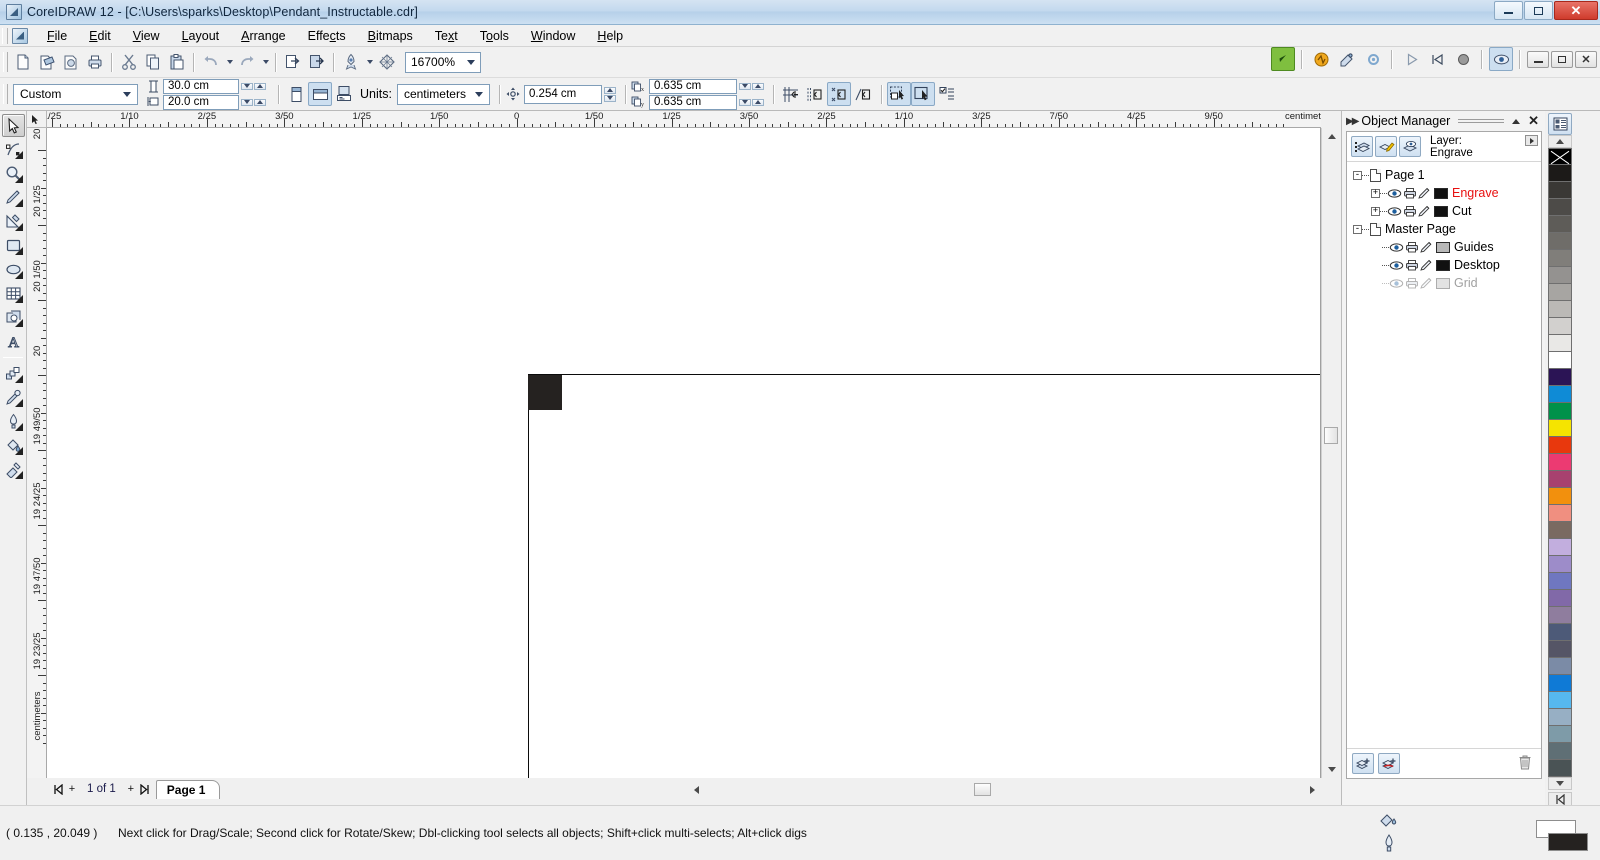  Describe the element at coordinates (145, 789) in the screenshot. I see `last-page-button` at that location.